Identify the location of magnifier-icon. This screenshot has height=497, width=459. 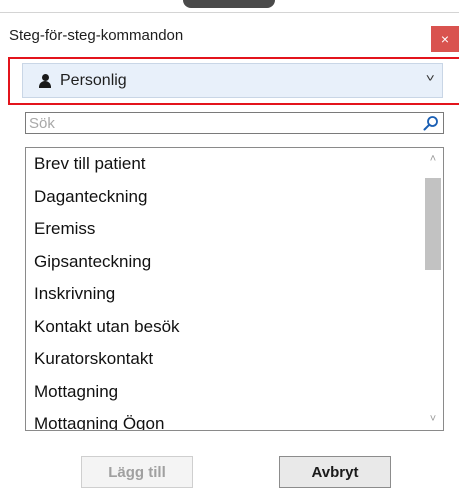
(431, 123).